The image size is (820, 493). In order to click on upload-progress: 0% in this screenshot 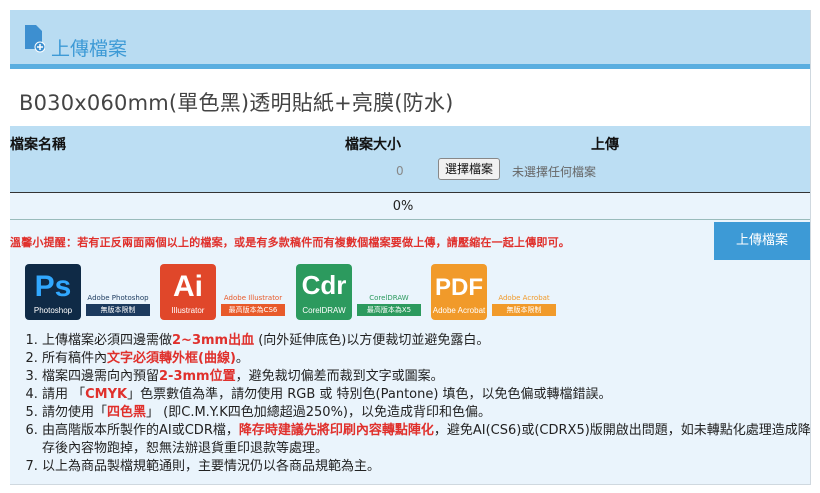, I will do `click(410, 206)`.